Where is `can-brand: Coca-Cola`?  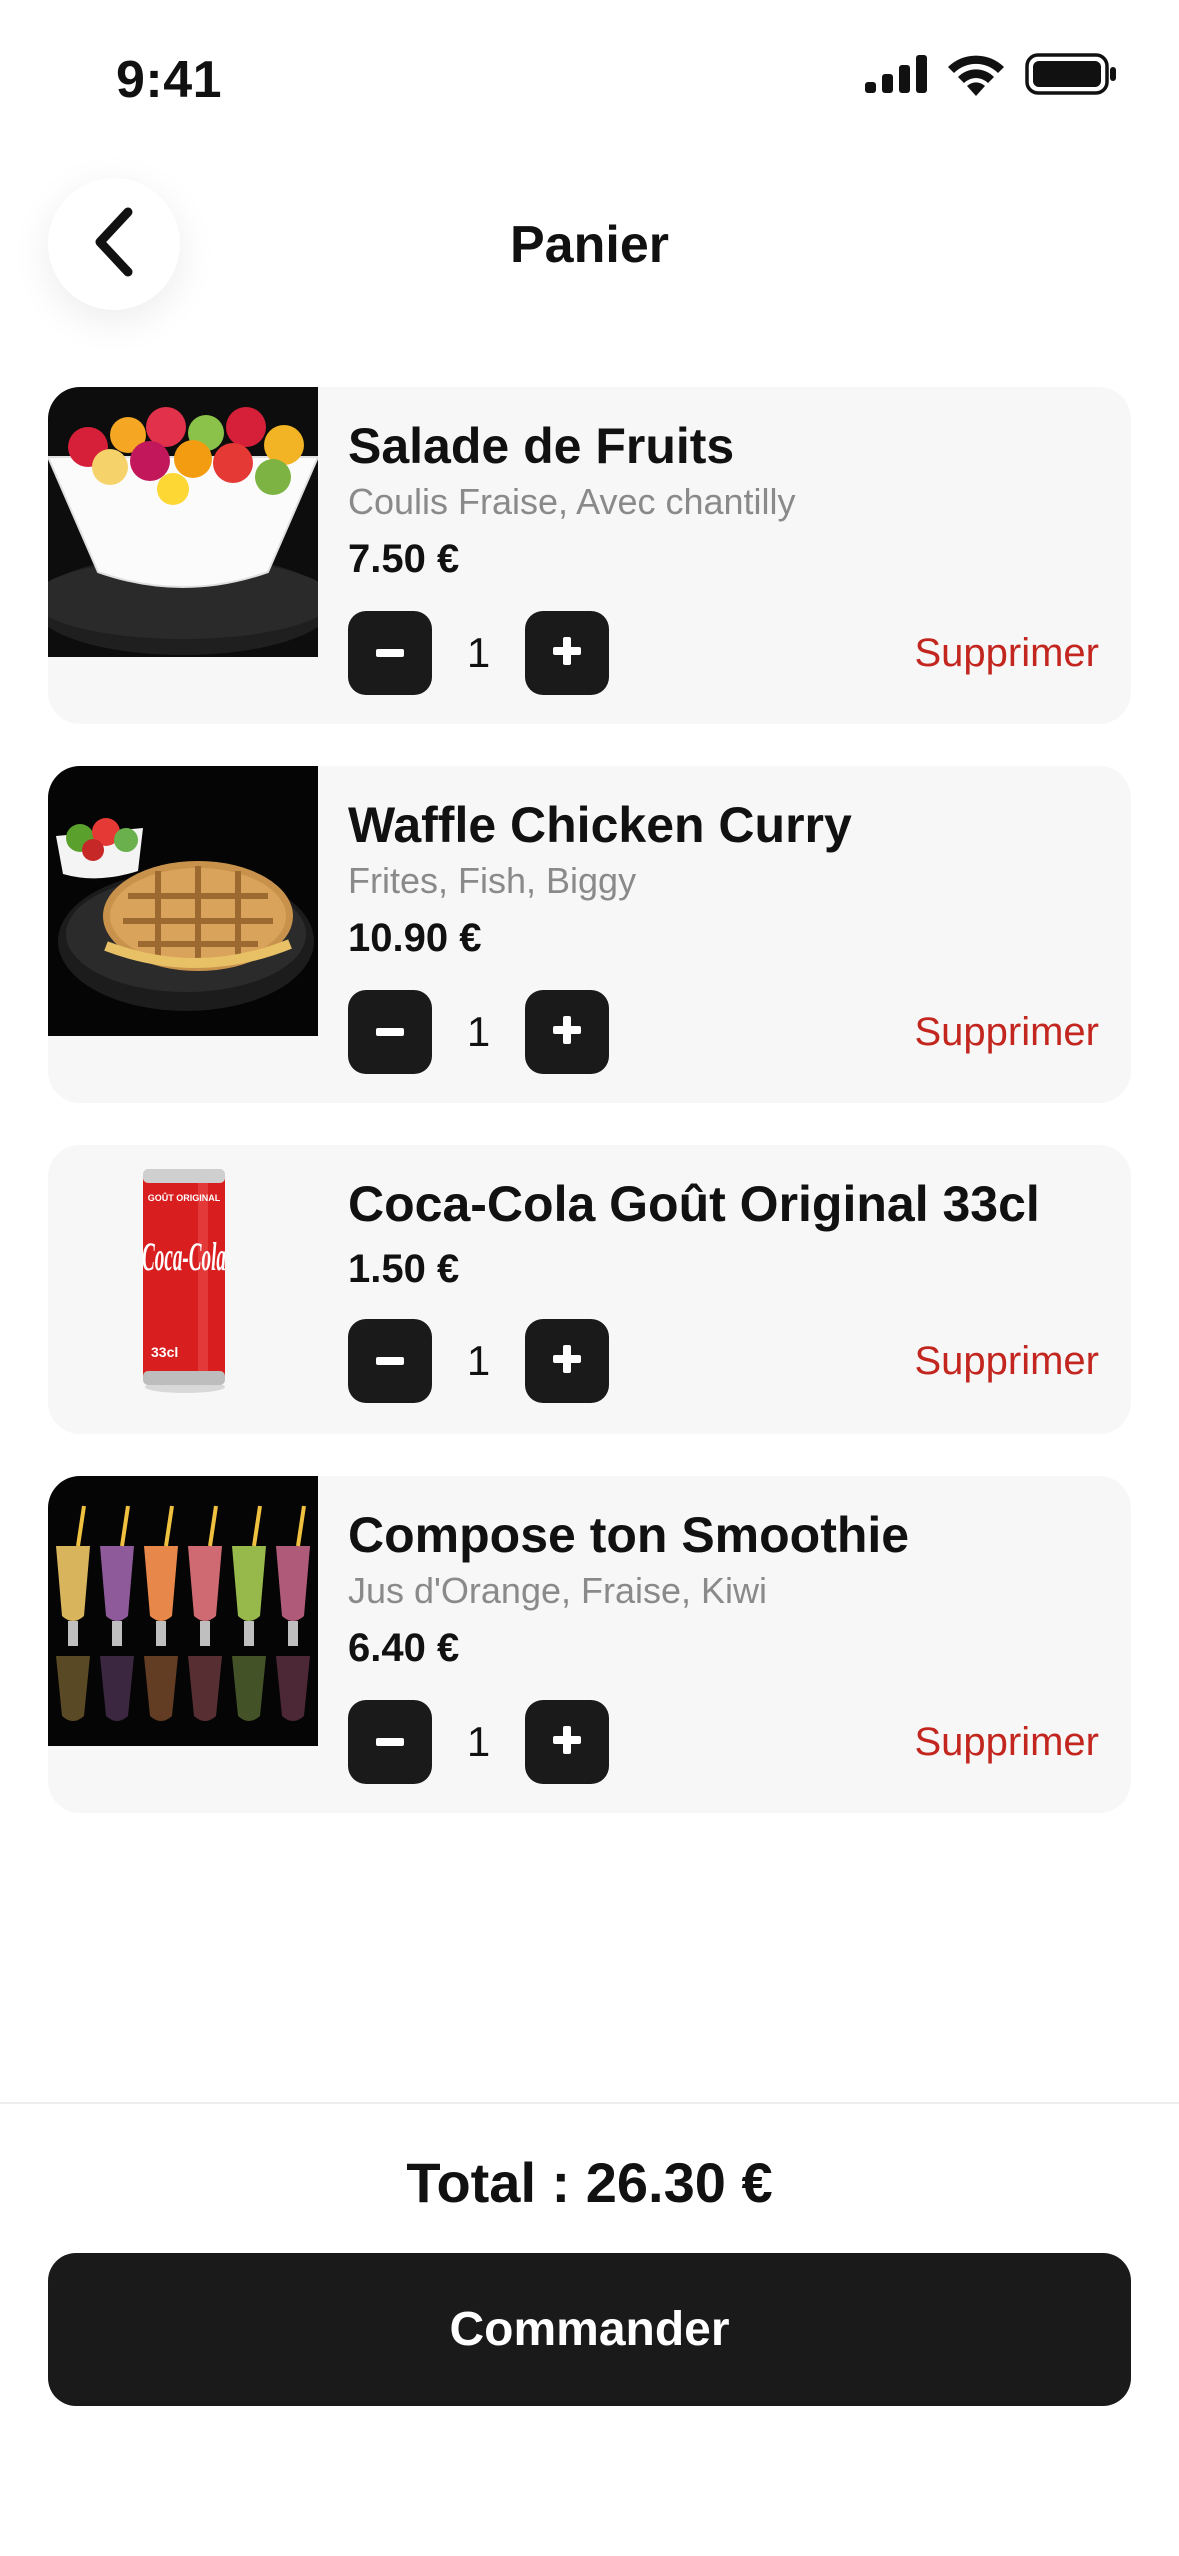 can-brand: Coca-Cola is located at coordinates (184, 1256).